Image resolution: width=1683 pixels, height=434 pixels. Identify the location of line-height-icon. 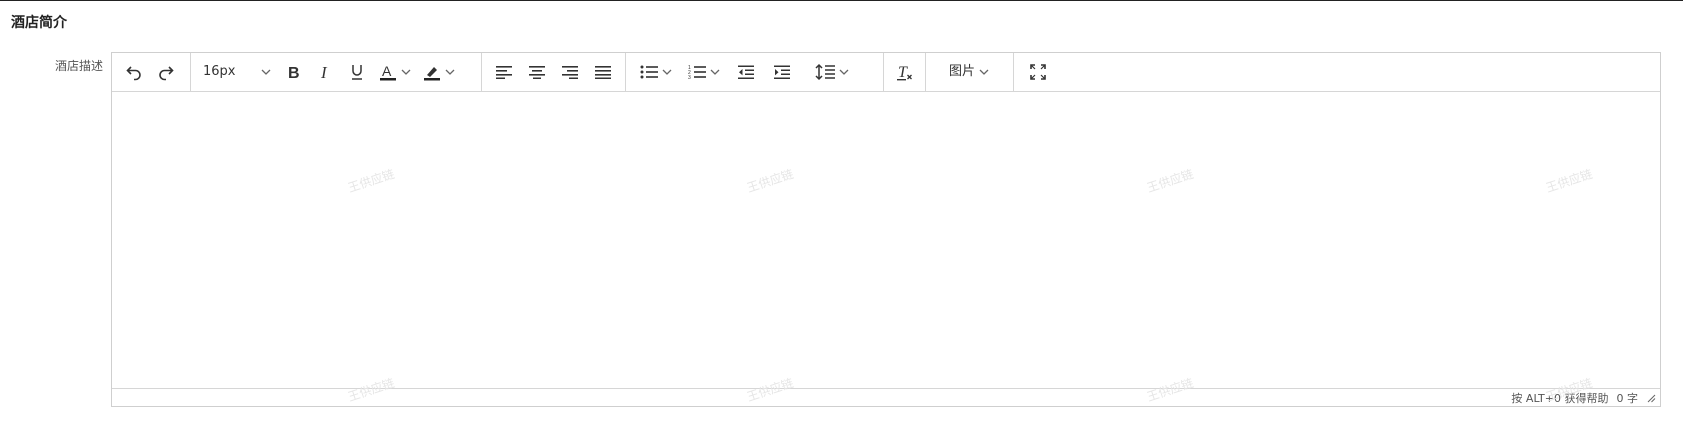
(825, 72).